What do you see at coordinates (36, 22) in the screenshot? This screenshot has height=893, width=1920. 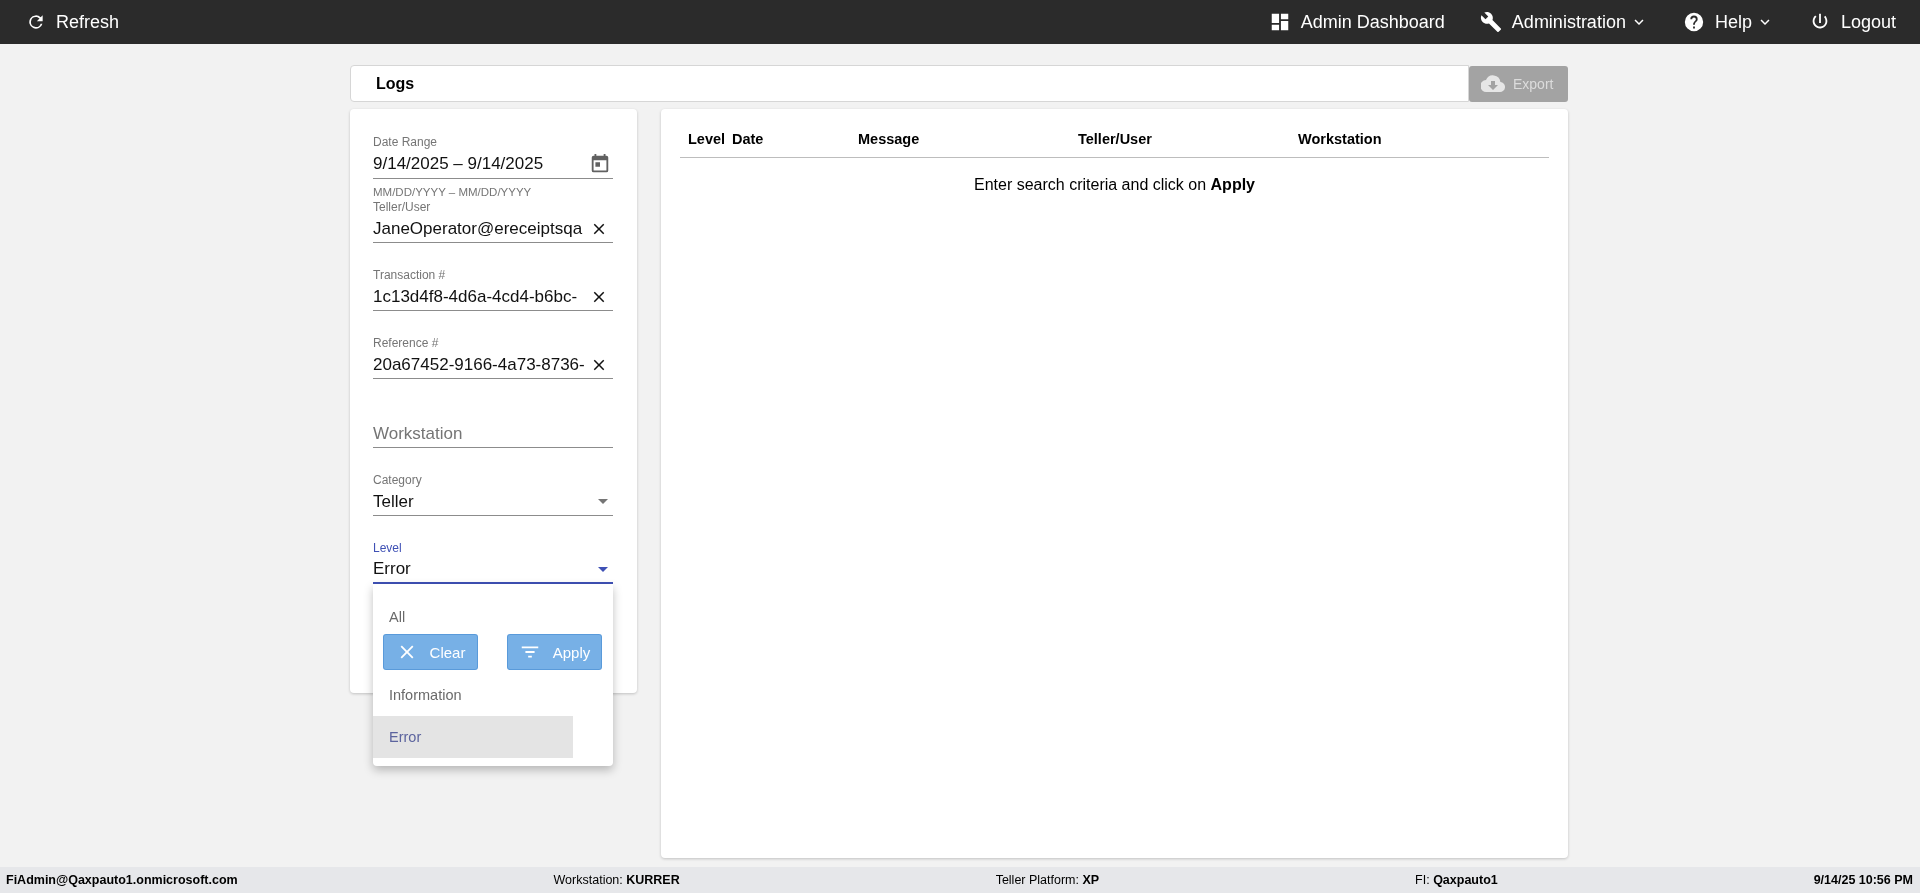 I see `refresh-icon` at bounding box center [36, 22].